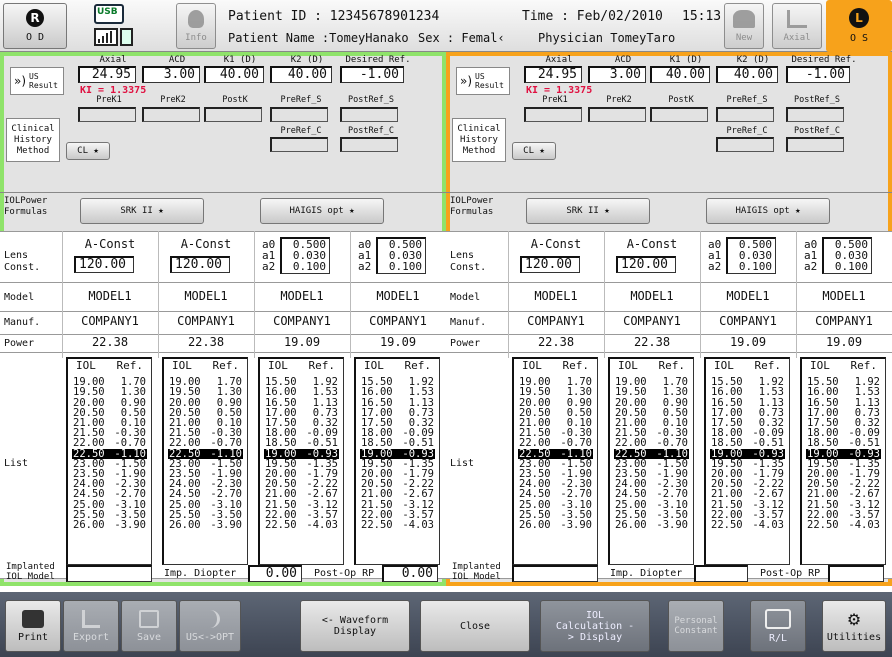 The width and height of the screenshot is (892, 657). What do you see at coordinates (210, 626) in the screenshot?
I see `us-opt-toggle-button: US<->OPT` at bounding box center [210, 626].